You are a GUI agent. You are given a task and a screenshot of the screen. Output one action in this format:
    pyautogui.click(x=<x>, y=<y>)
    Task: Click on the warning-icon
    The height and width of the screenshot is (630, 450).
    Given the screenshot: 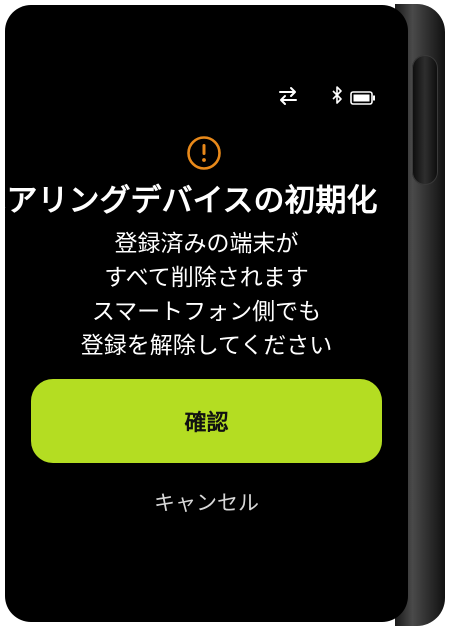 What is the action you would take?
    pyautogui.click(x=204, y=153)
    